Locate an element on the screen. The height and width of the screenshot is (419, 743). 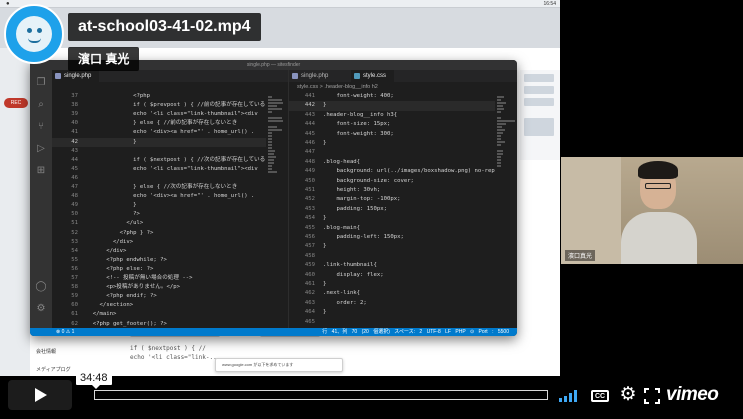
code-line: 42 } is located at coordinates (170, 142).